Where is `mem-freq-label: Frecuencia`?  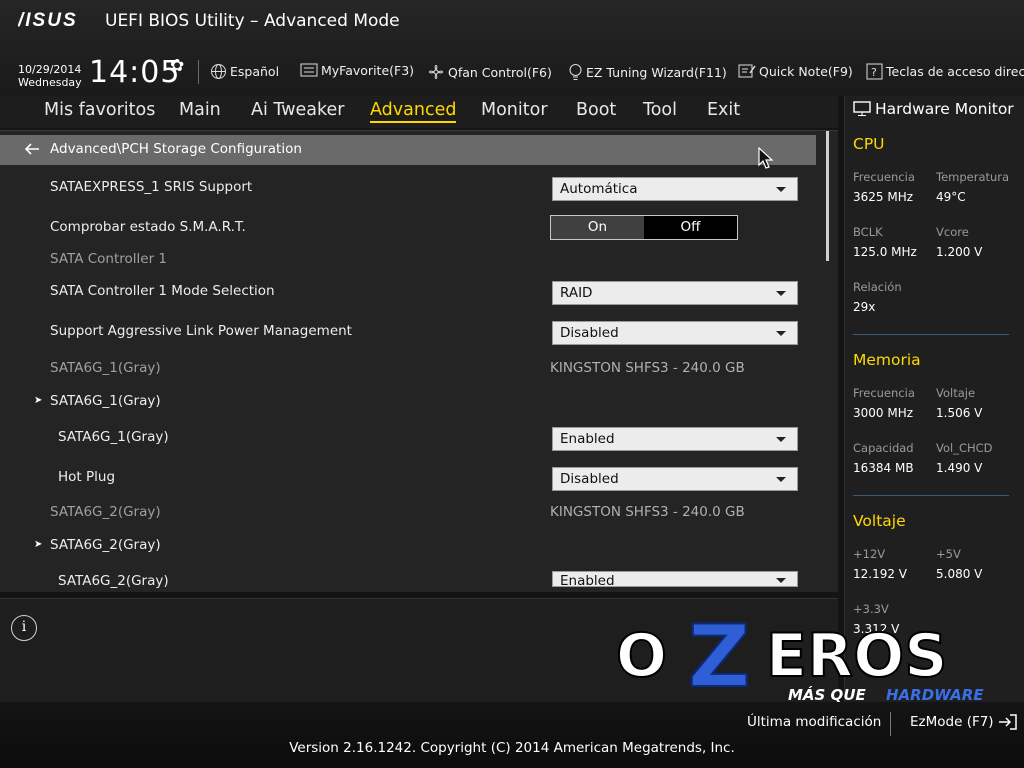 mem-freq-label: Frecuencia is located at coordinates (884, 393).